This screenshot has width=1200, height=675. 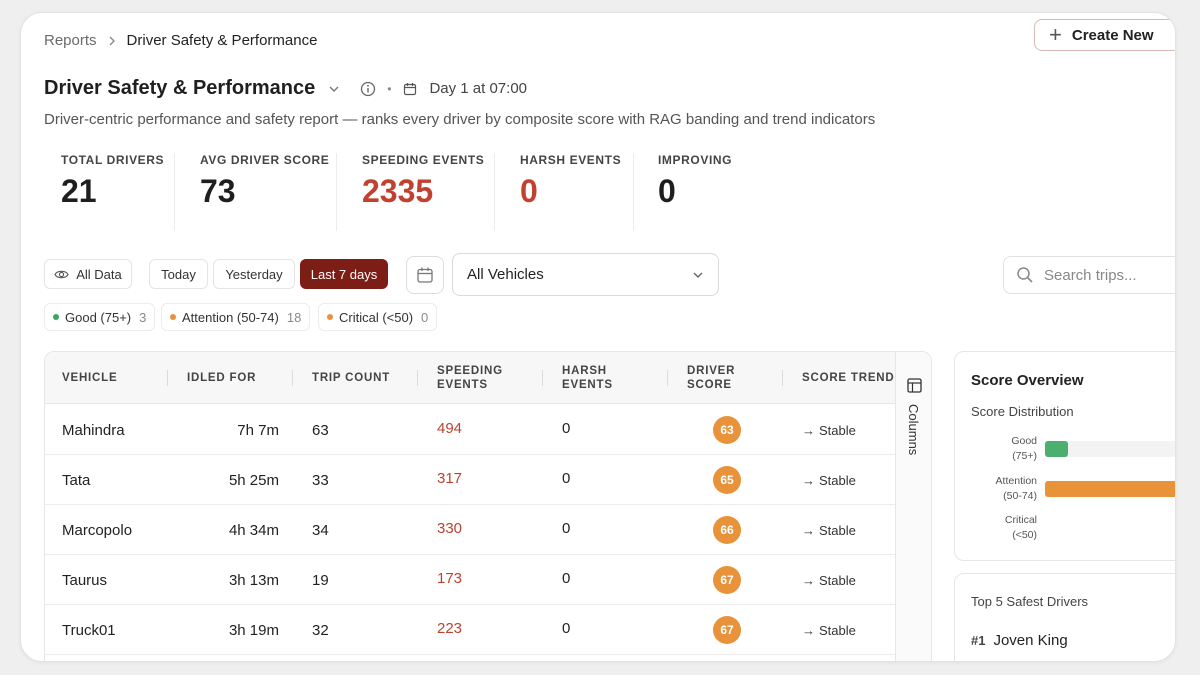 I want to click on header-score-trend: SCORE TREND, so click(x=848, y=378).